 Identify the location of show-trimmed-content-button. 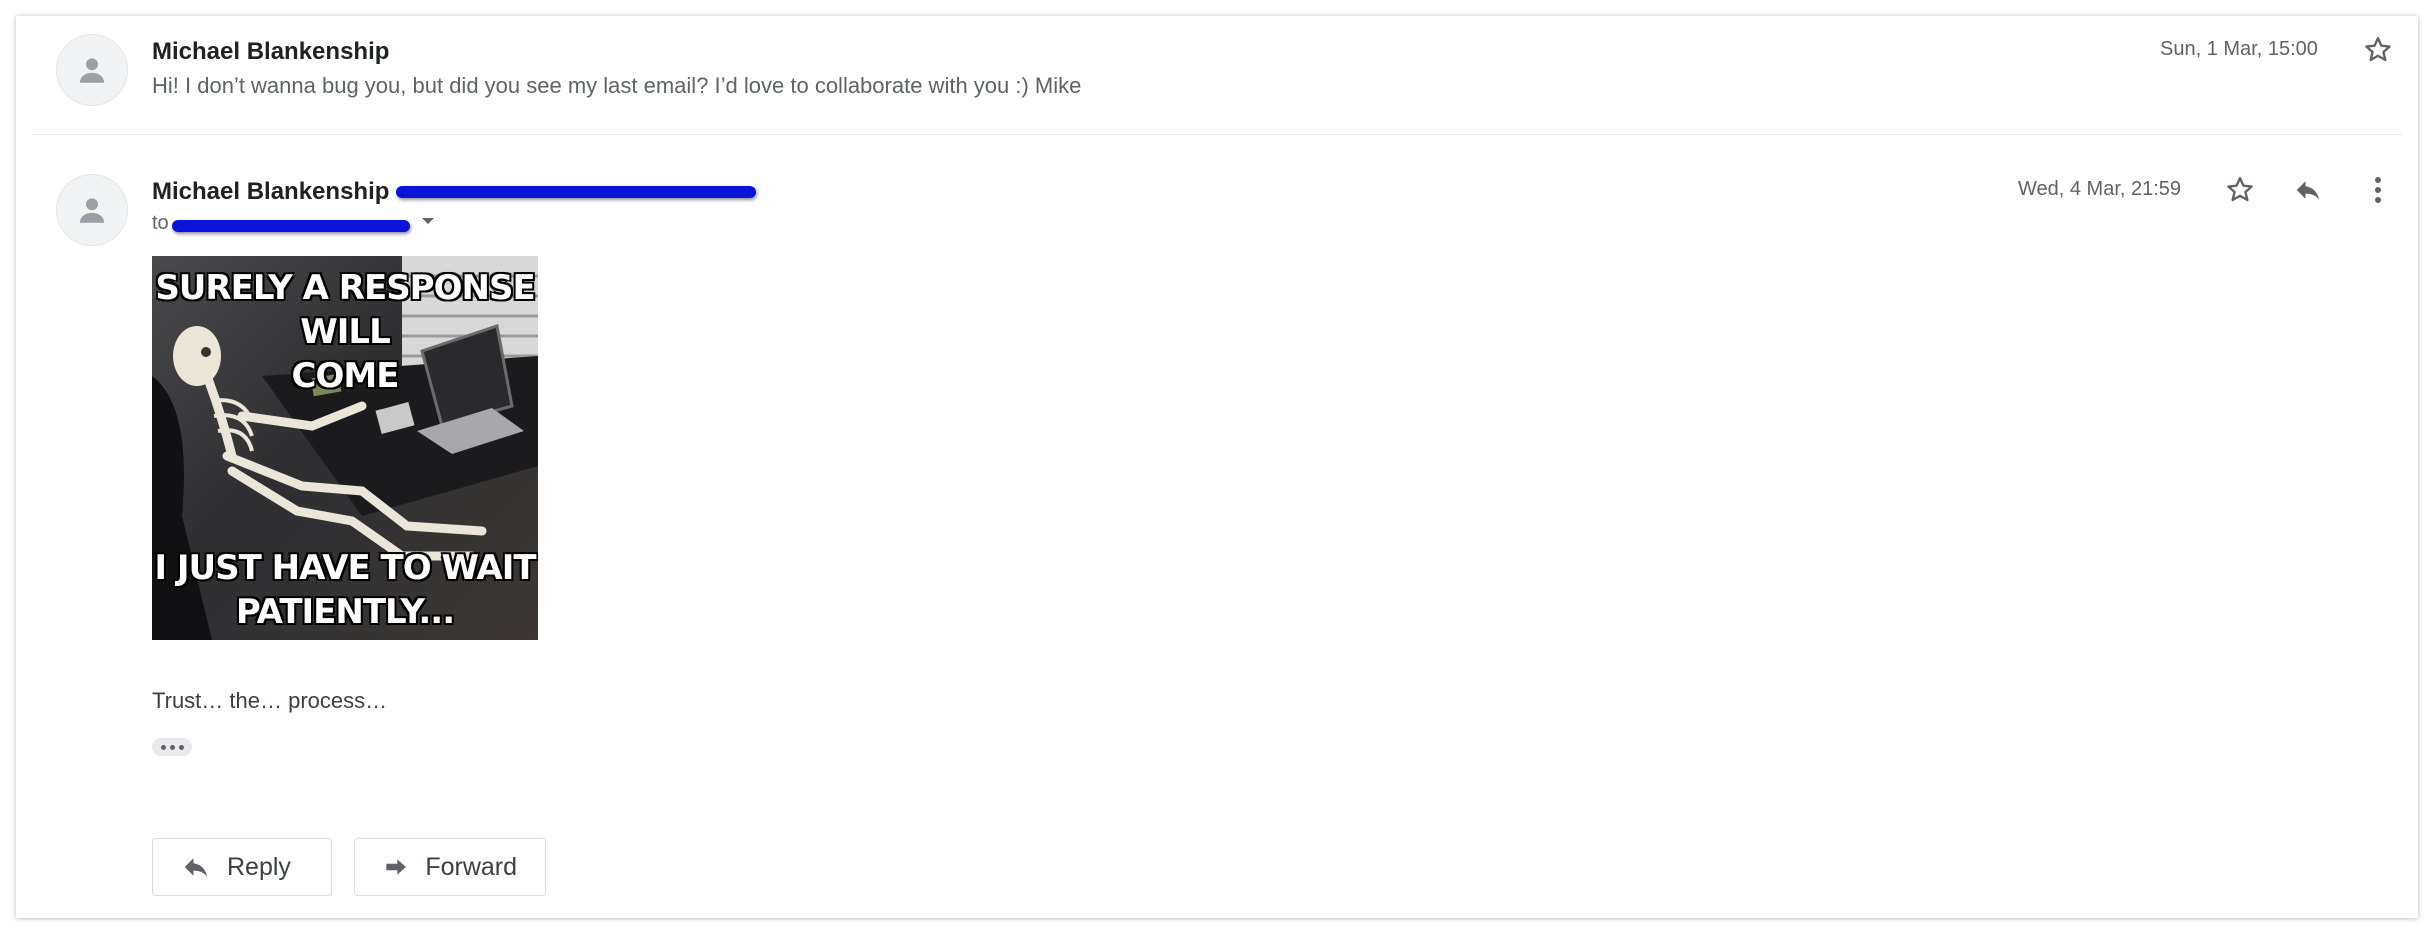
(172, 747).